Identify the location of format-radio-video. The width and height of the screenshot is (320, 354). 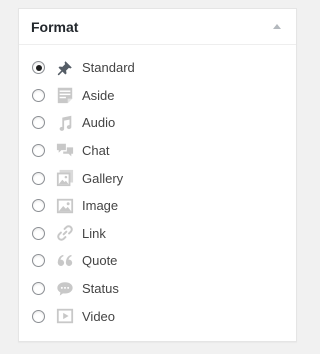
(38, 316).